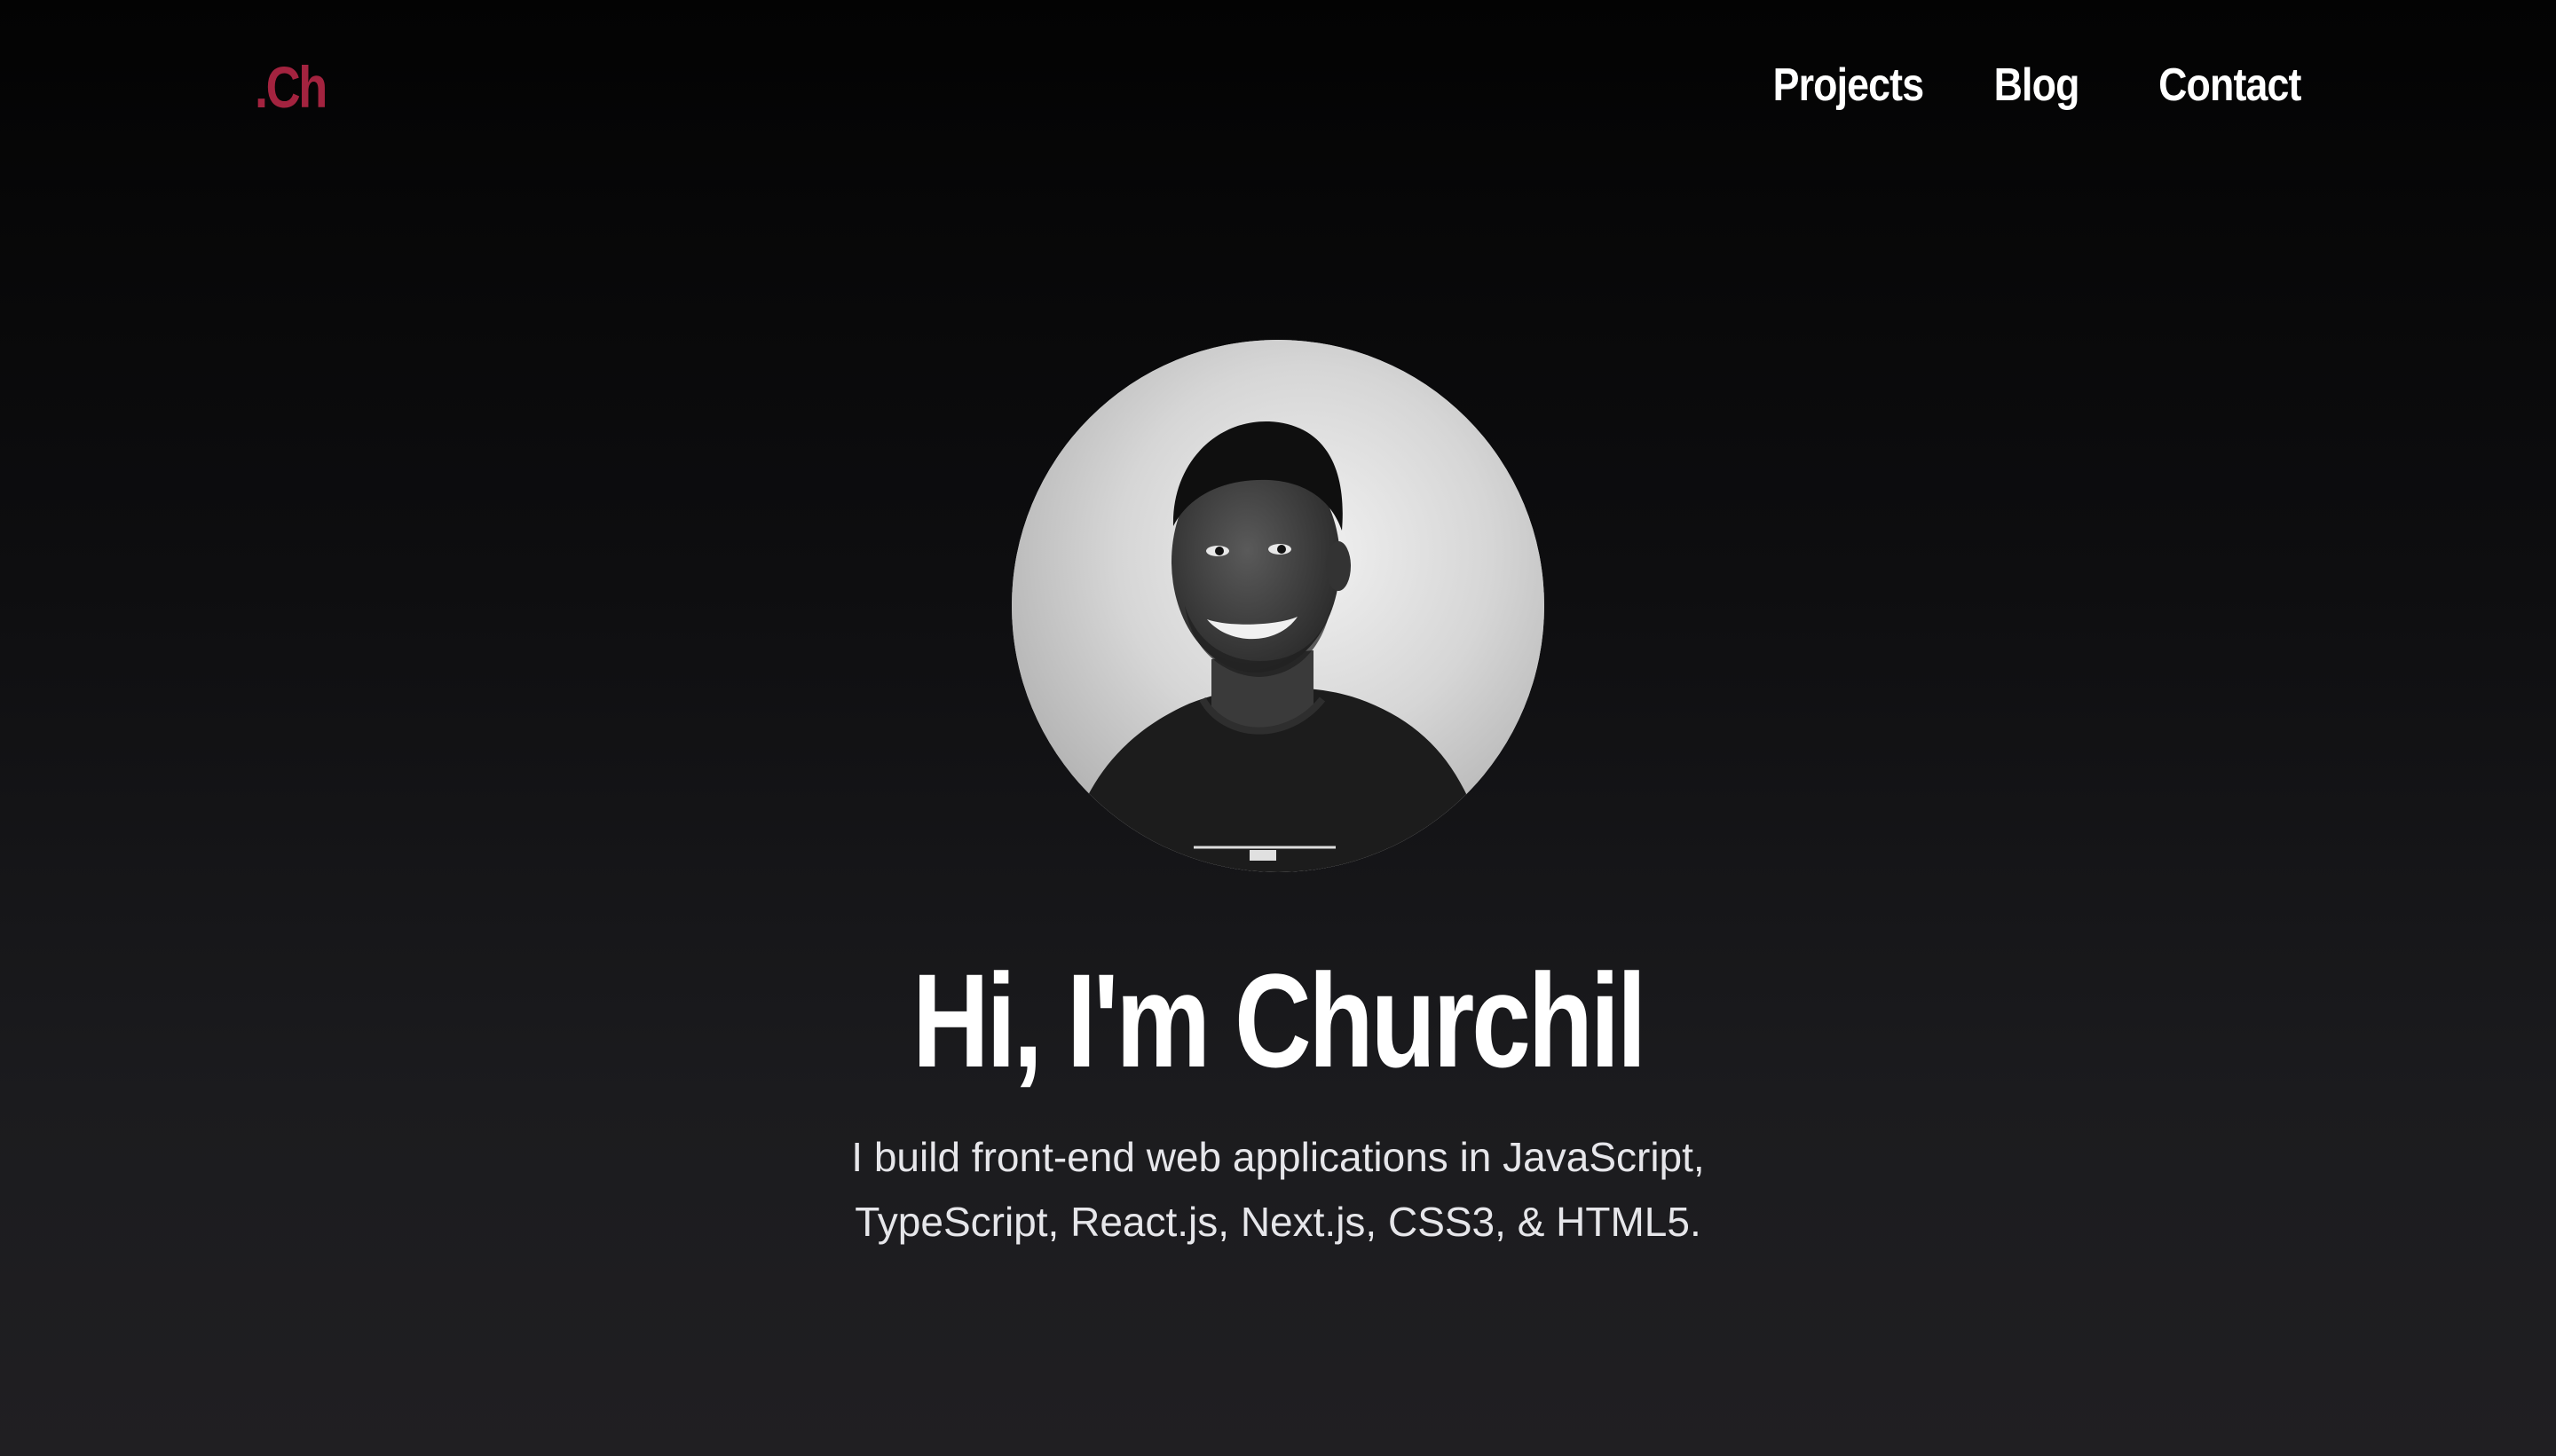 Image resolution: width=2556 pixels, height=1456 pixels. I want to click on nav-link-blog: Blog, so click(2037, 85).